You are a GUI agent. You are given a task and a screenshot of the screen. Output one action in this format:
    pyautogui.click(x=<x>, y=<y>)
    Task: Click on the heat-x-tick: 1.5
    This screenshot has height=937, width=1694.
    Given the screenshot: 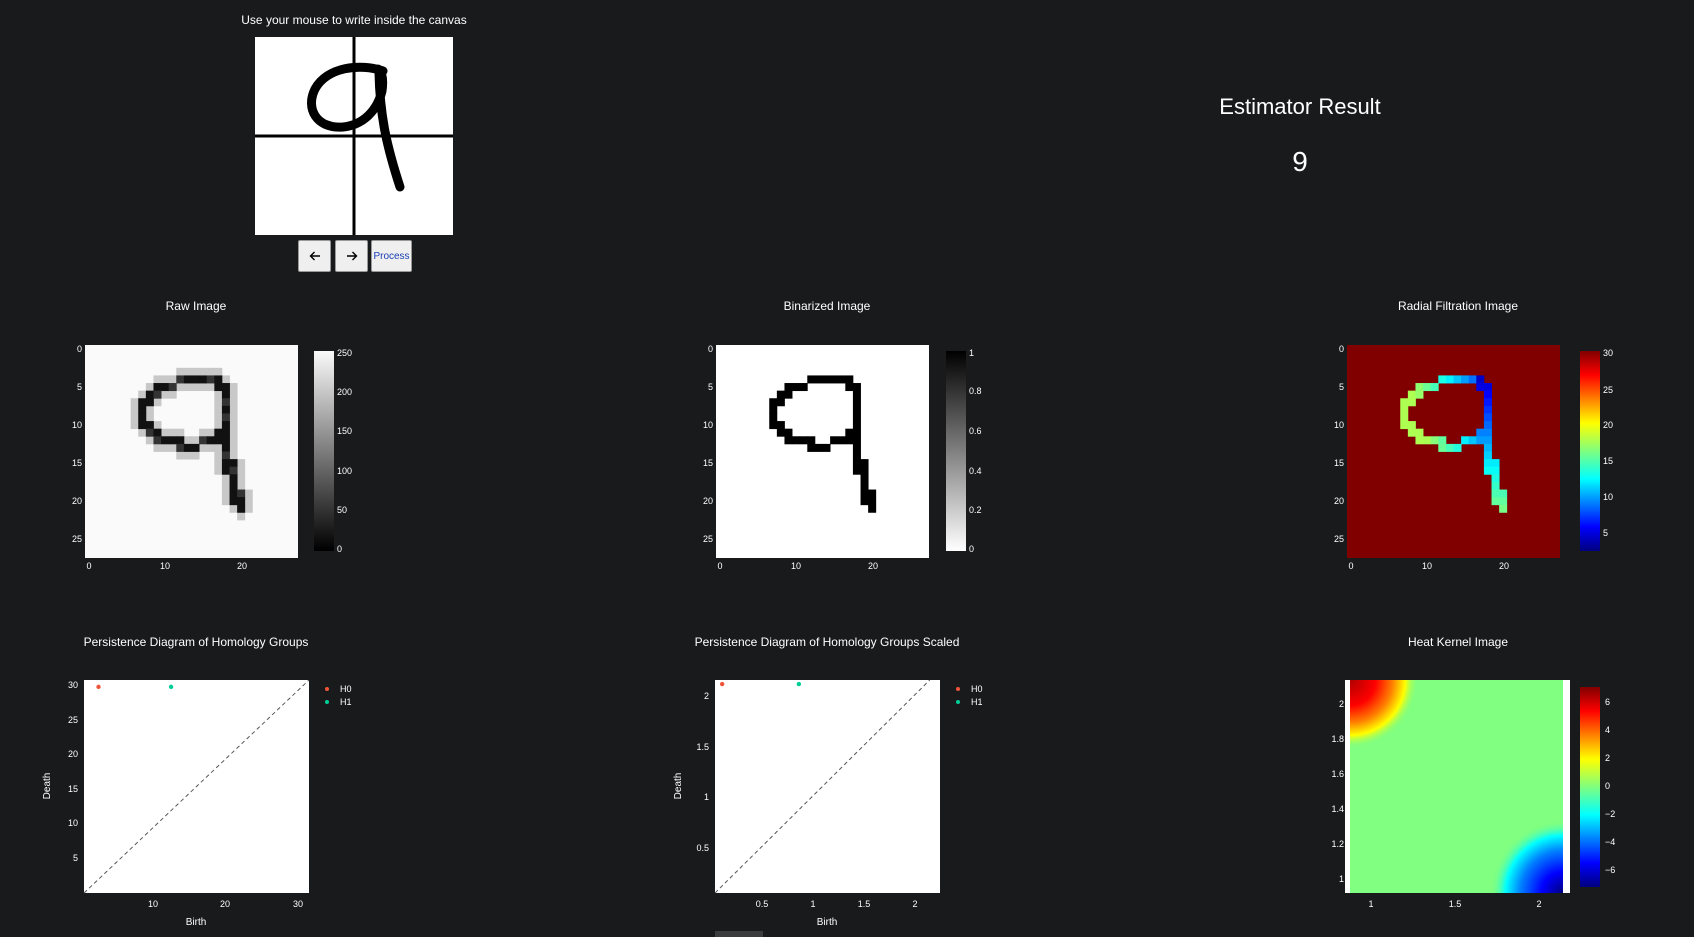 What is the action you would take?
    pyautogui.click(x=1455, y=904)
    